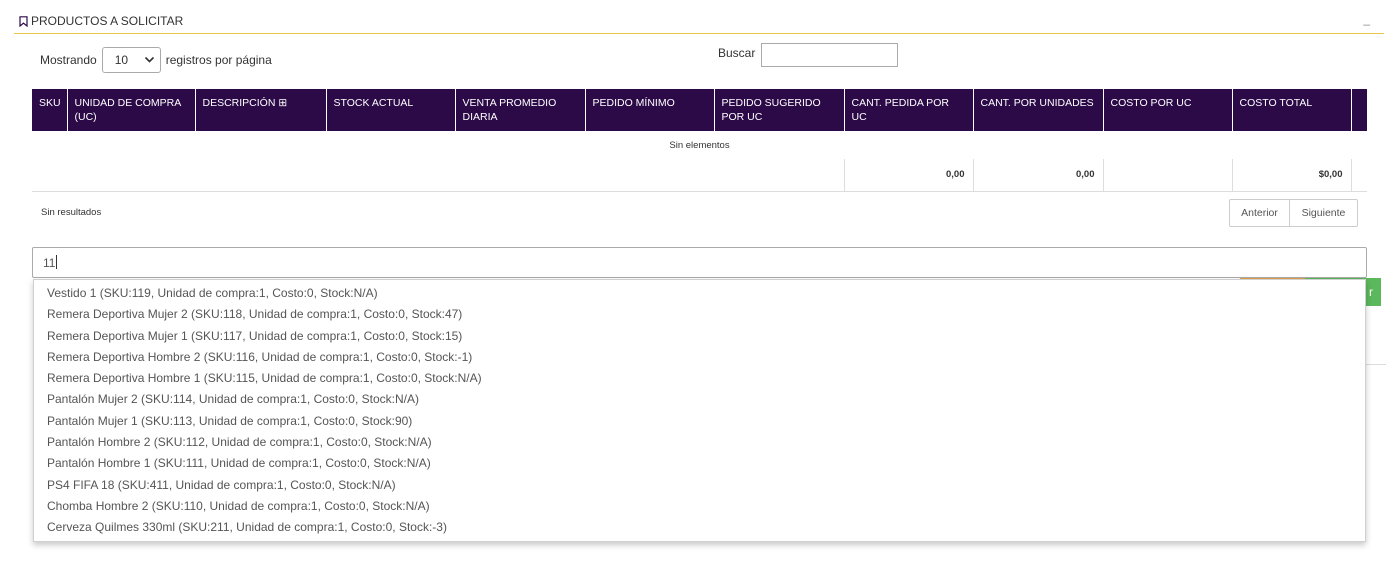 The height and width of the screenshot is (575, 1396). I want to click on column-header-sku: SKU, so click(50, 110).